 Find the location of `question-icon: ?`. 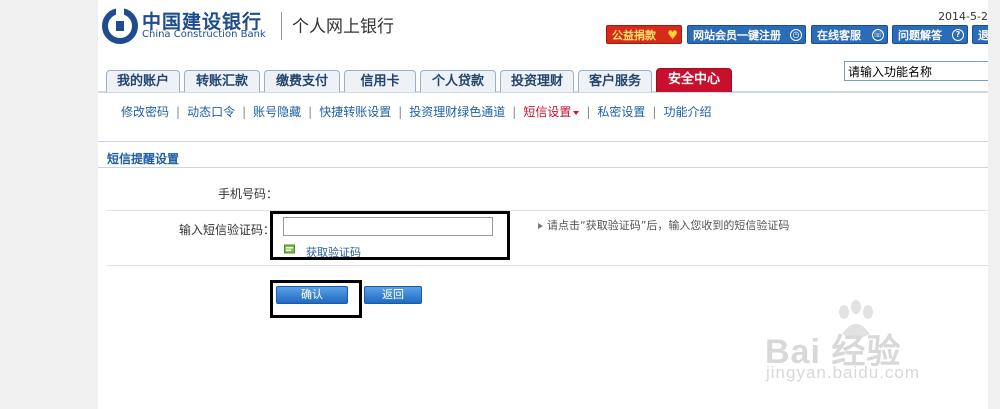

question-icon: ? is located at coordinates (958, 35).